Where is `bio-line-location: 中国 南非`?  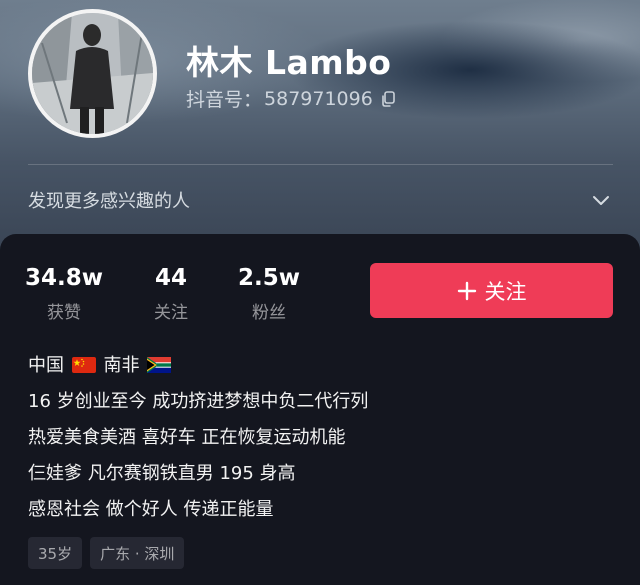 bio-line-location: 中国 南非 is located at coordinates (198, 366).